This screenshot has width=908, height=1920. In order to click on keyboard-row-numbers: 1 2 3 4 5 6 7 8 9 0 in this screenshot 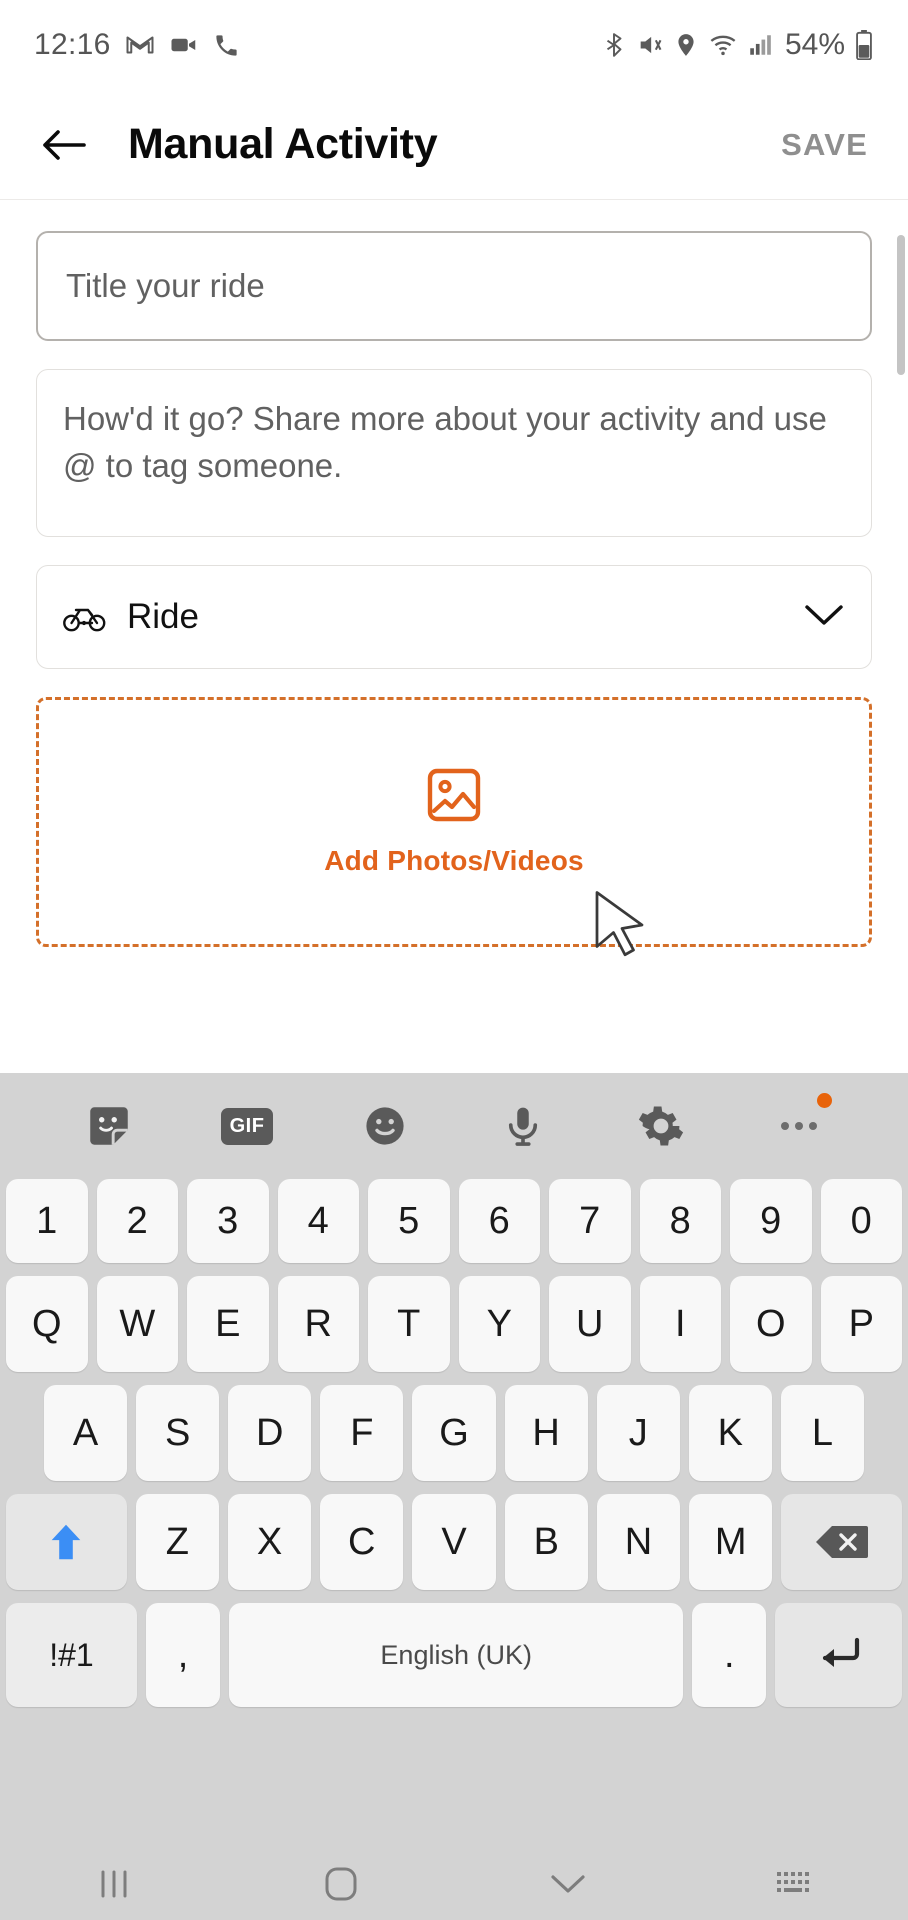, I will do `click(454, 1221)`.